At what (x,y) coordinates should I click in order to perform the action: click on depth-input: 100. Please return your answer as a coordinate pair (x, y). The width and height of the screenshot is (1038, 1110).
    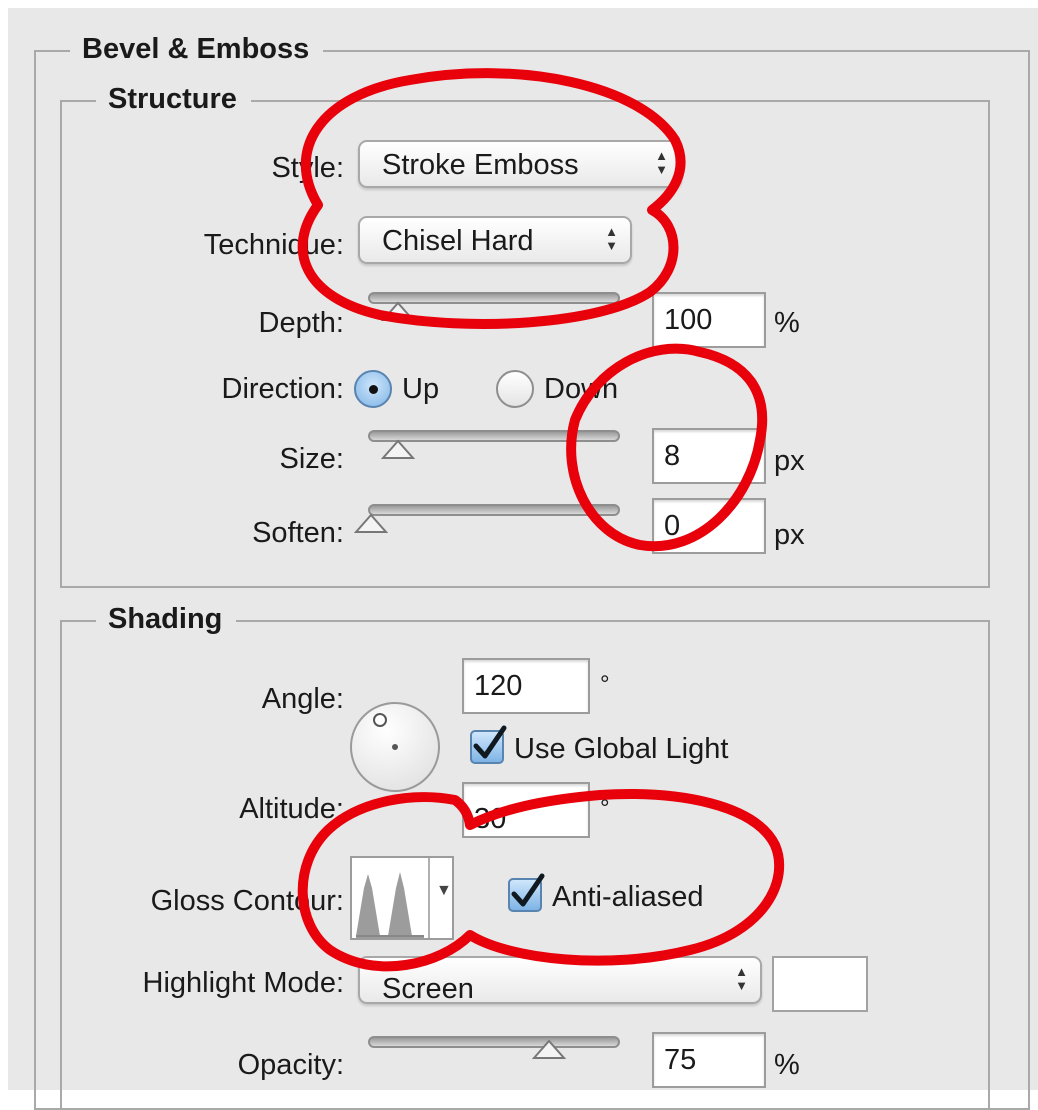
    Looking at the image, I should click on (709, 320).